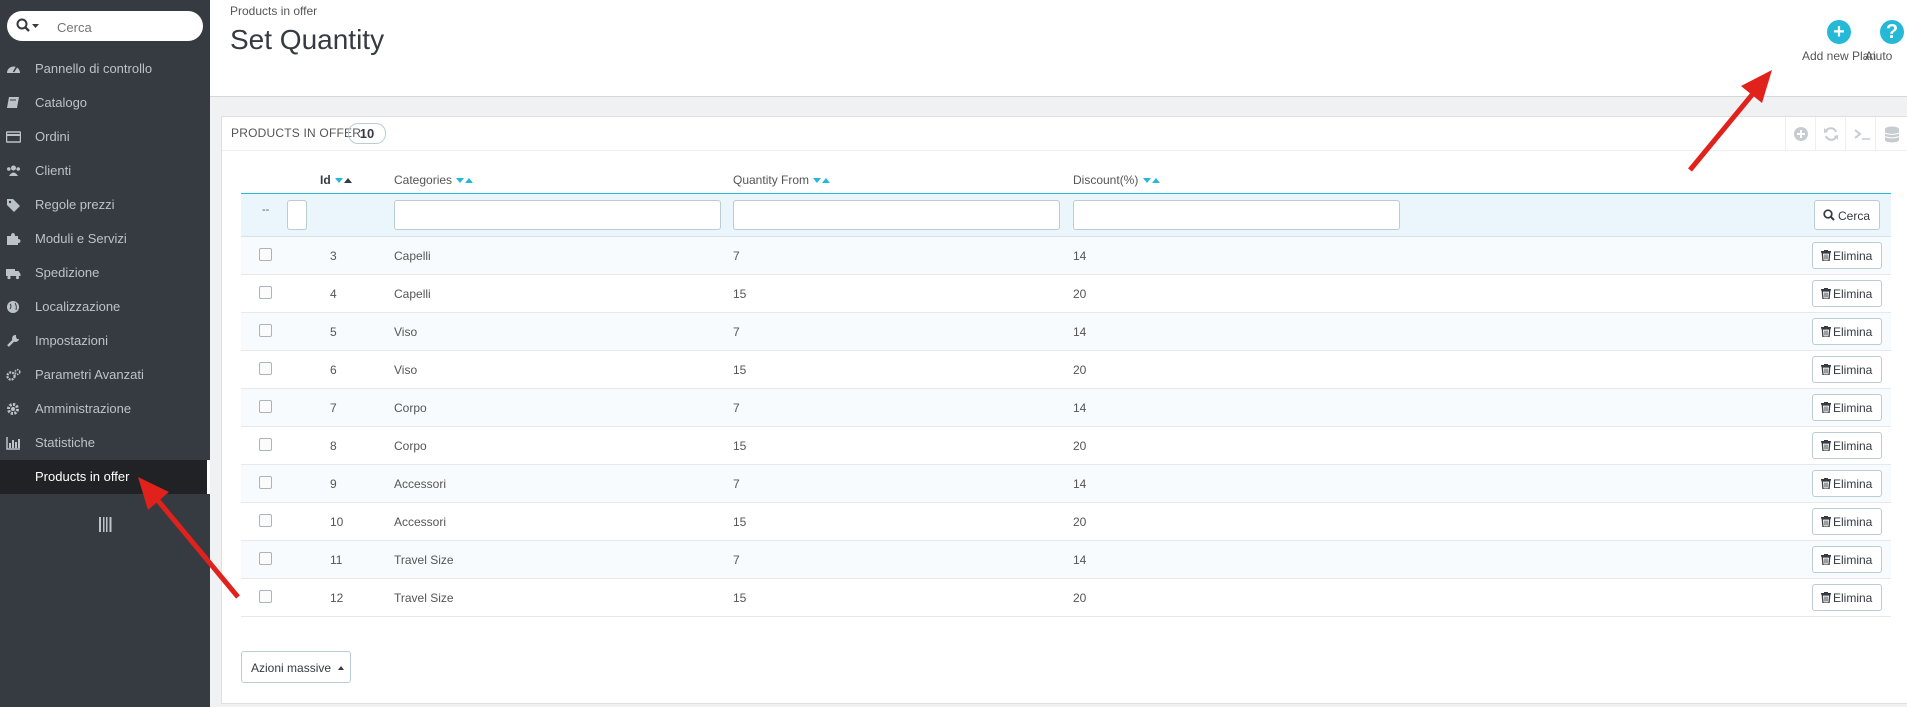 The image size is (1907, 707). I want to click on caret-up-icon, so click(341, 668).